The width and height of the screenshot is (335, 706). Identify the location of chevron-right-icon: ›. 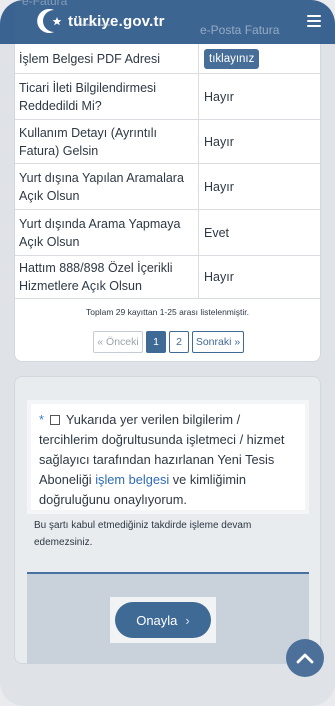
(187, 620).